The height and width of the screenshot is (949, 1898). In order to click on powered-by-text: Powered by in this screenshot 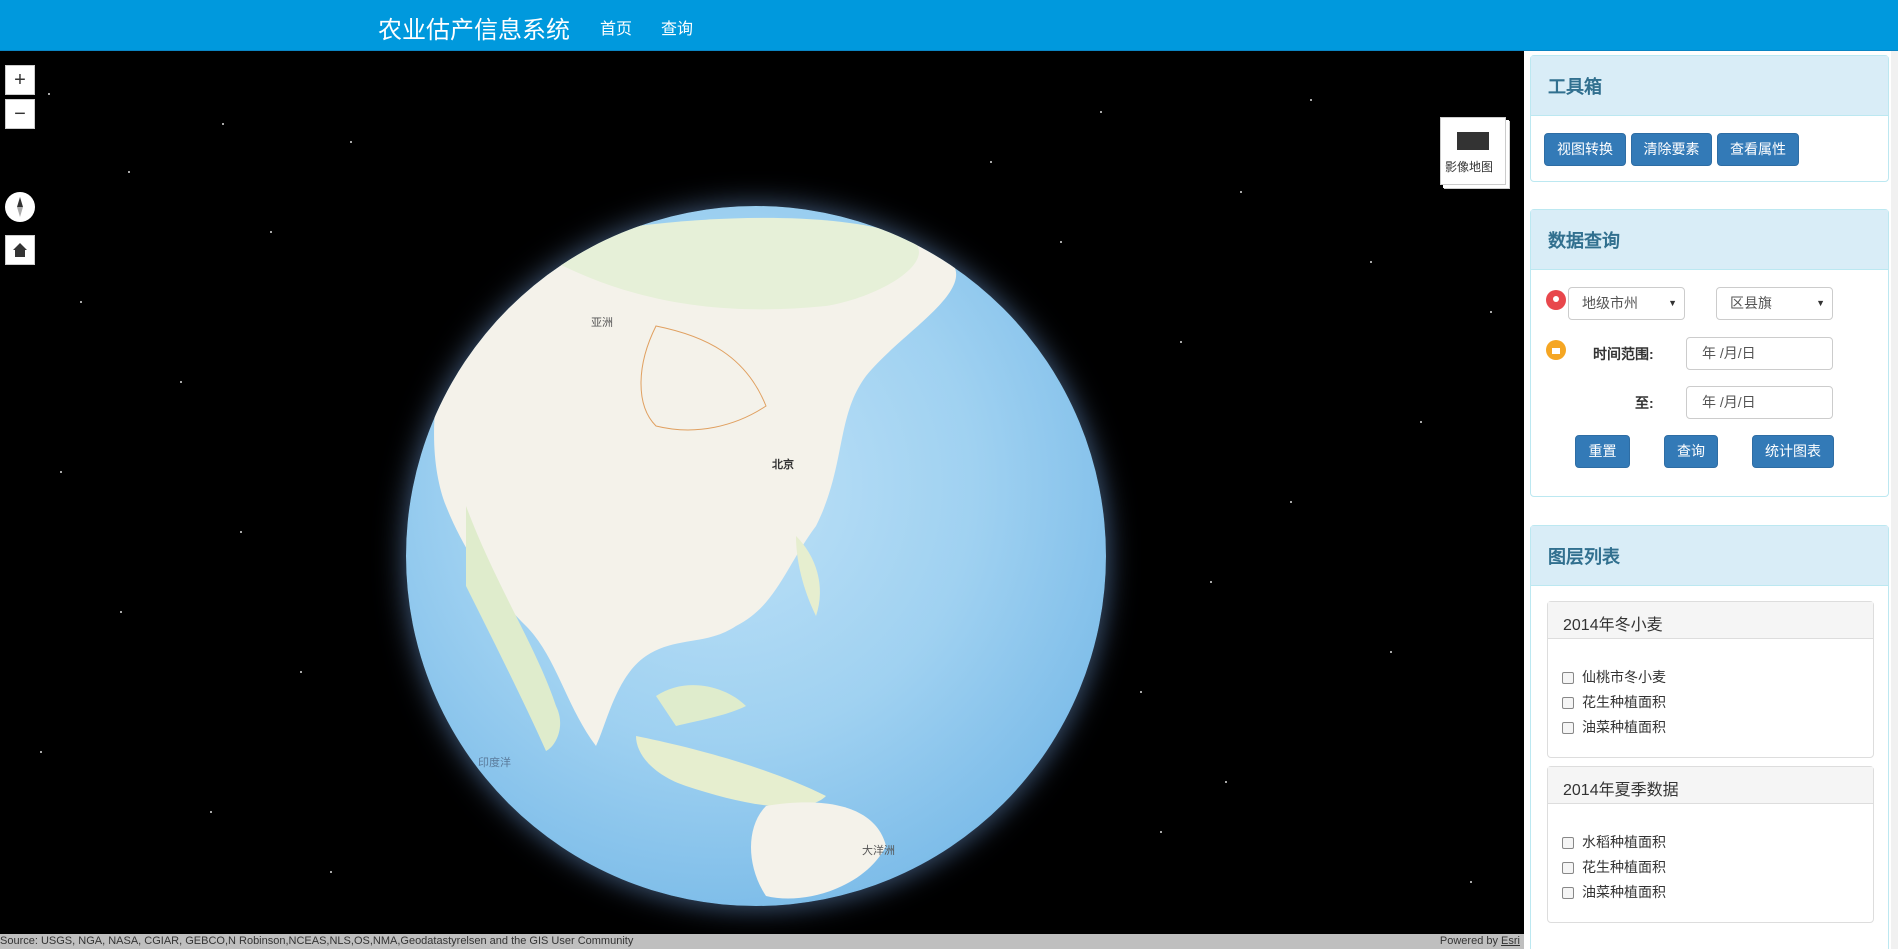, I will do `click(1470, 941)`.